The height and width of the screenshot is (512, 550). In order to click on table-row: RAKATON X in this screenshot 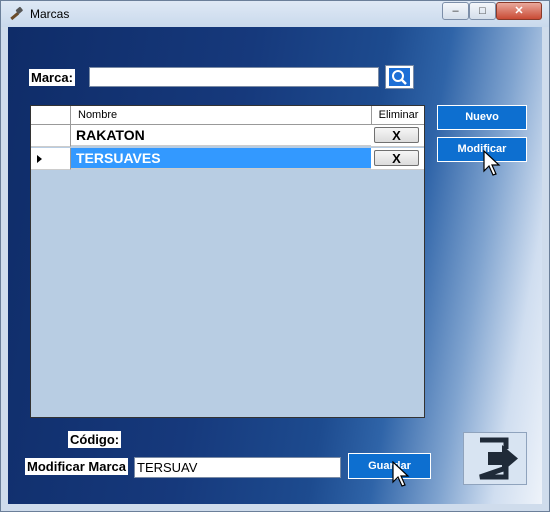, I will do `click(227, 136)`.